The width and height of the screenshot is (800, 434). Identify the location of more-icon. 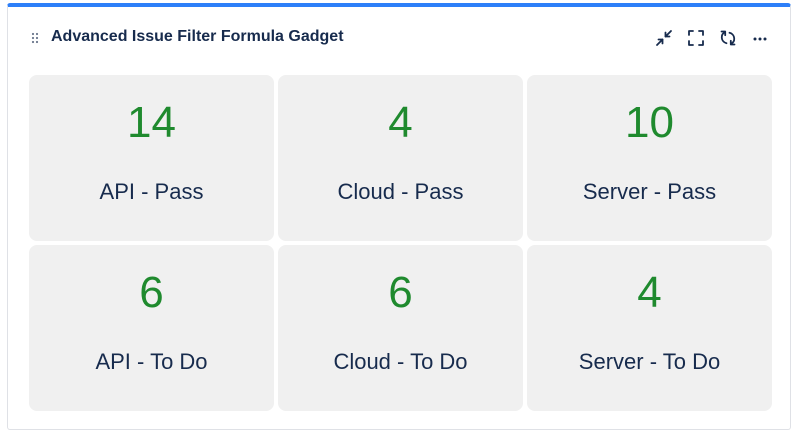
(760, 38).